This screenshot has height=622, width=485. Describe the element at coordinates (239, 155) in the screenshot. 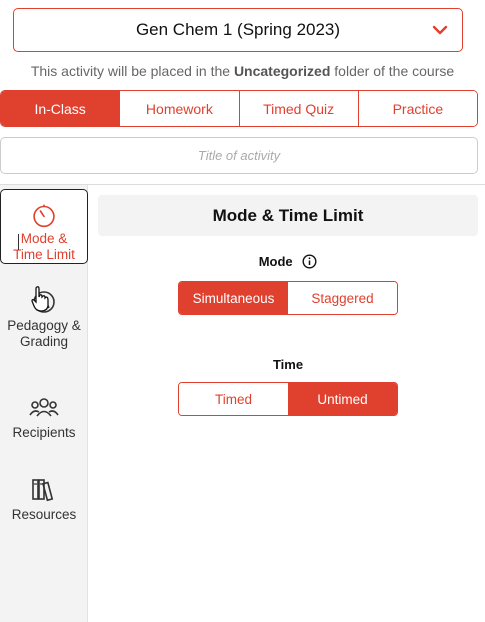

I see `activity-title-input` at that location.